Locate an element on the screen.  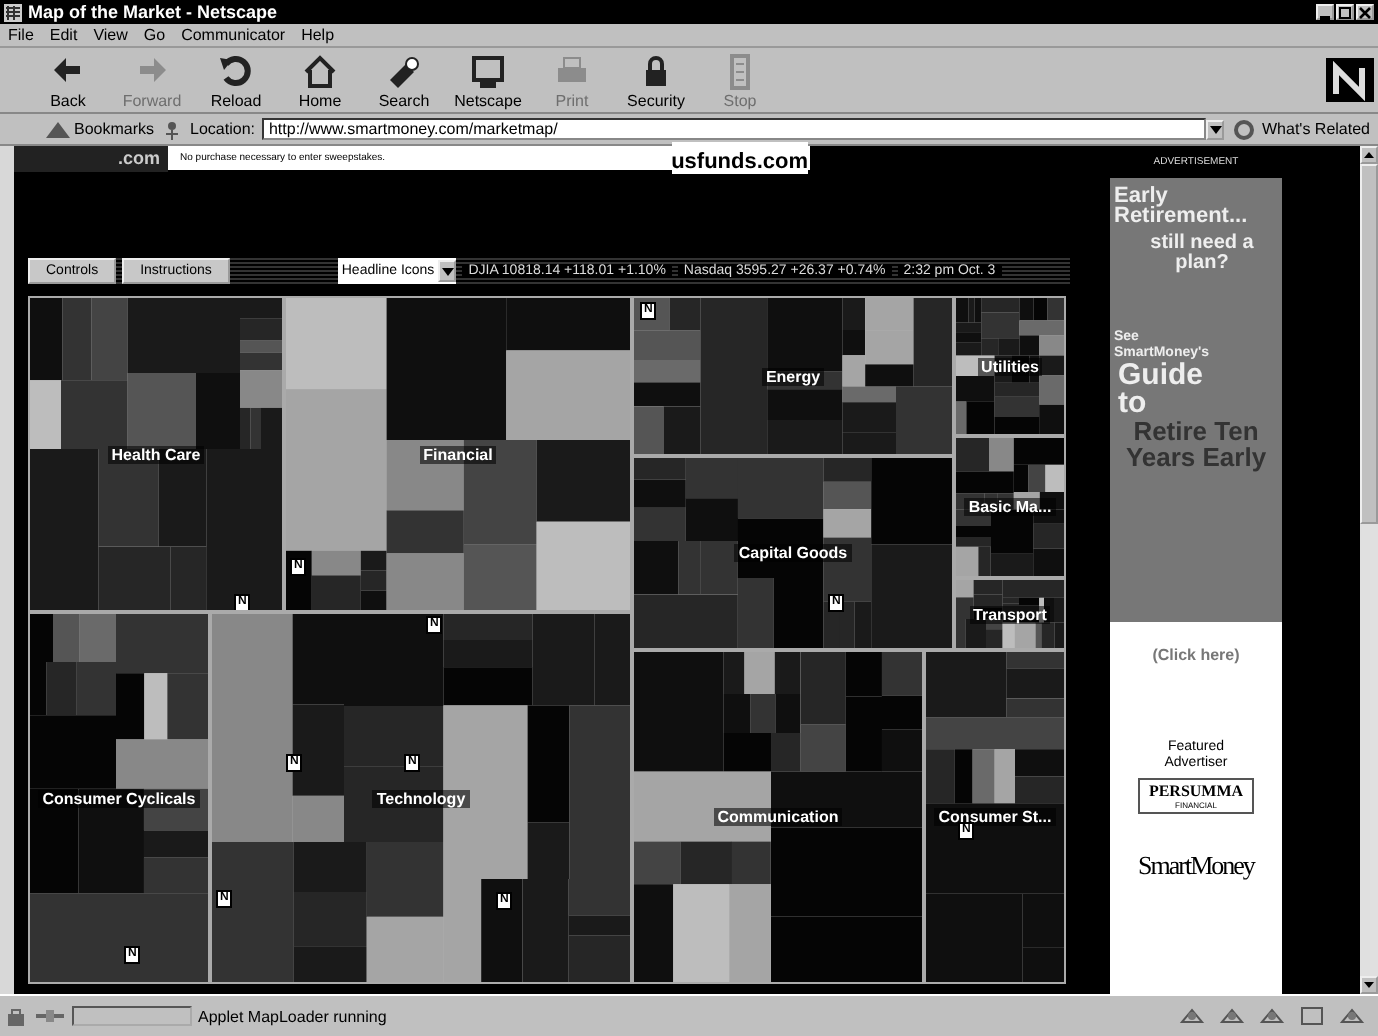
sector-label: Technology is located at coordinates (421, 798).